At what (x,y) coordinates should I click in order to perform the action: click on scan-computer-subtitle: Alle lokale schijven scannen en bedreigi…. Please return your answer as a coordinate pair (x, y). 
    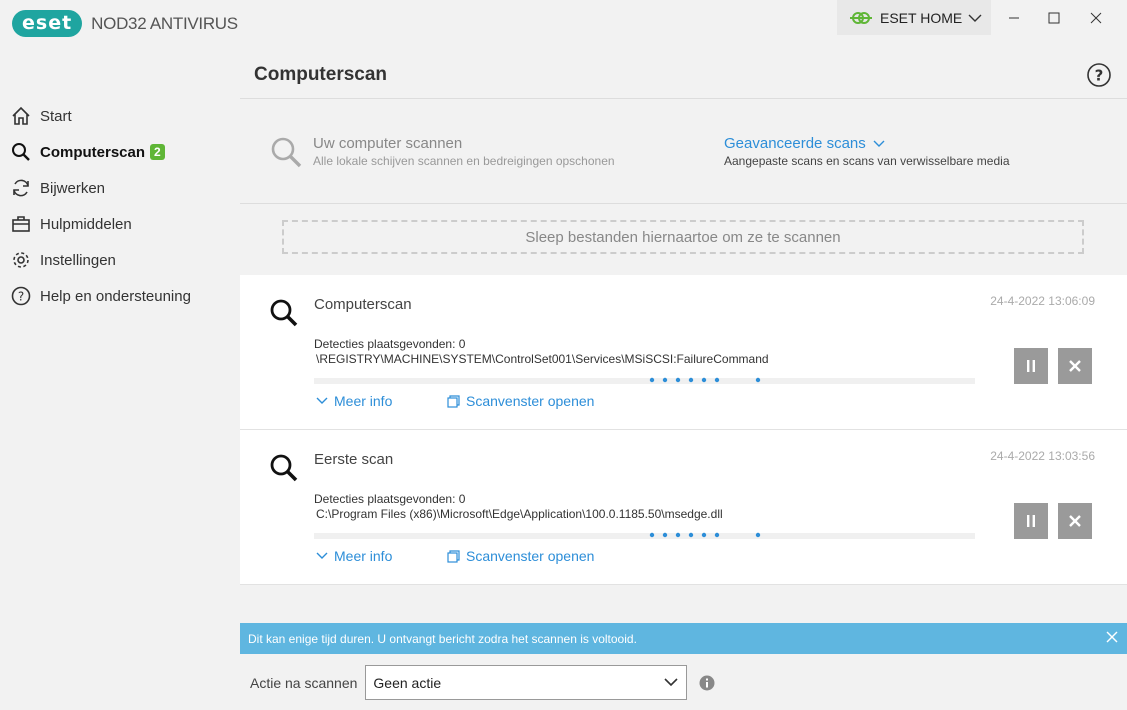
    Looking at the image, I should click on (464, 161).